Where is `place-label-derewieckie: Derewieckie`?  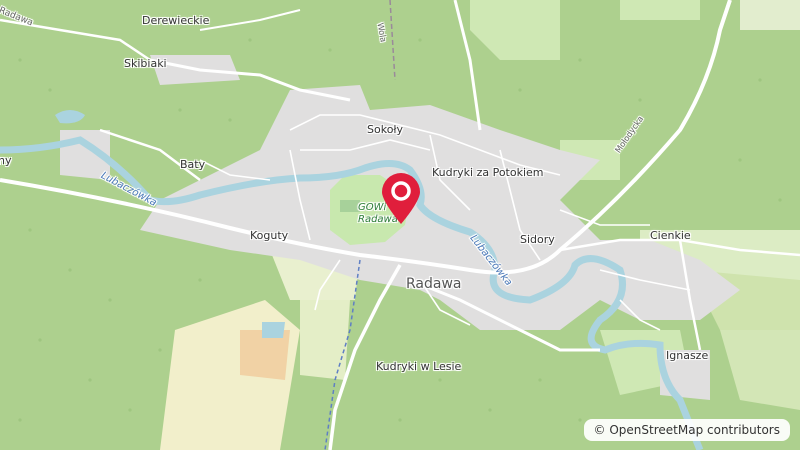 place-label-derewieckie: Derewieckie is located at coordinates (176, 20).